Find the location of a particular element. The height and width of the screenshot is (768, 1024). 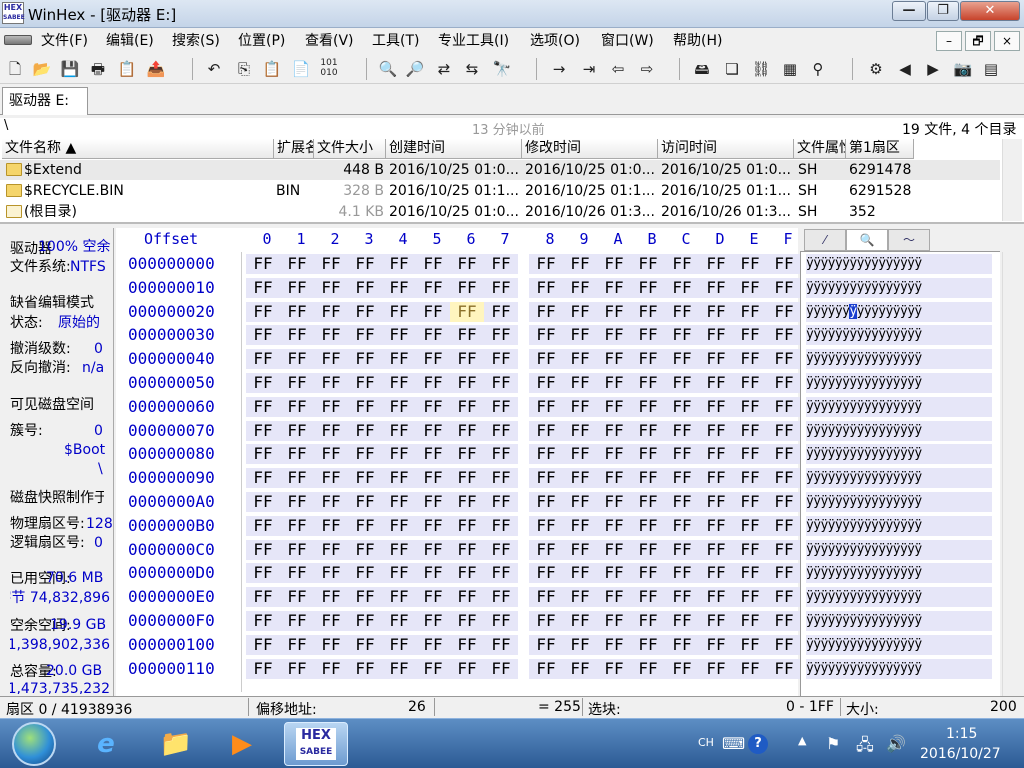

find-hex-icon: 🔎 is located at coordinates (415, 69).